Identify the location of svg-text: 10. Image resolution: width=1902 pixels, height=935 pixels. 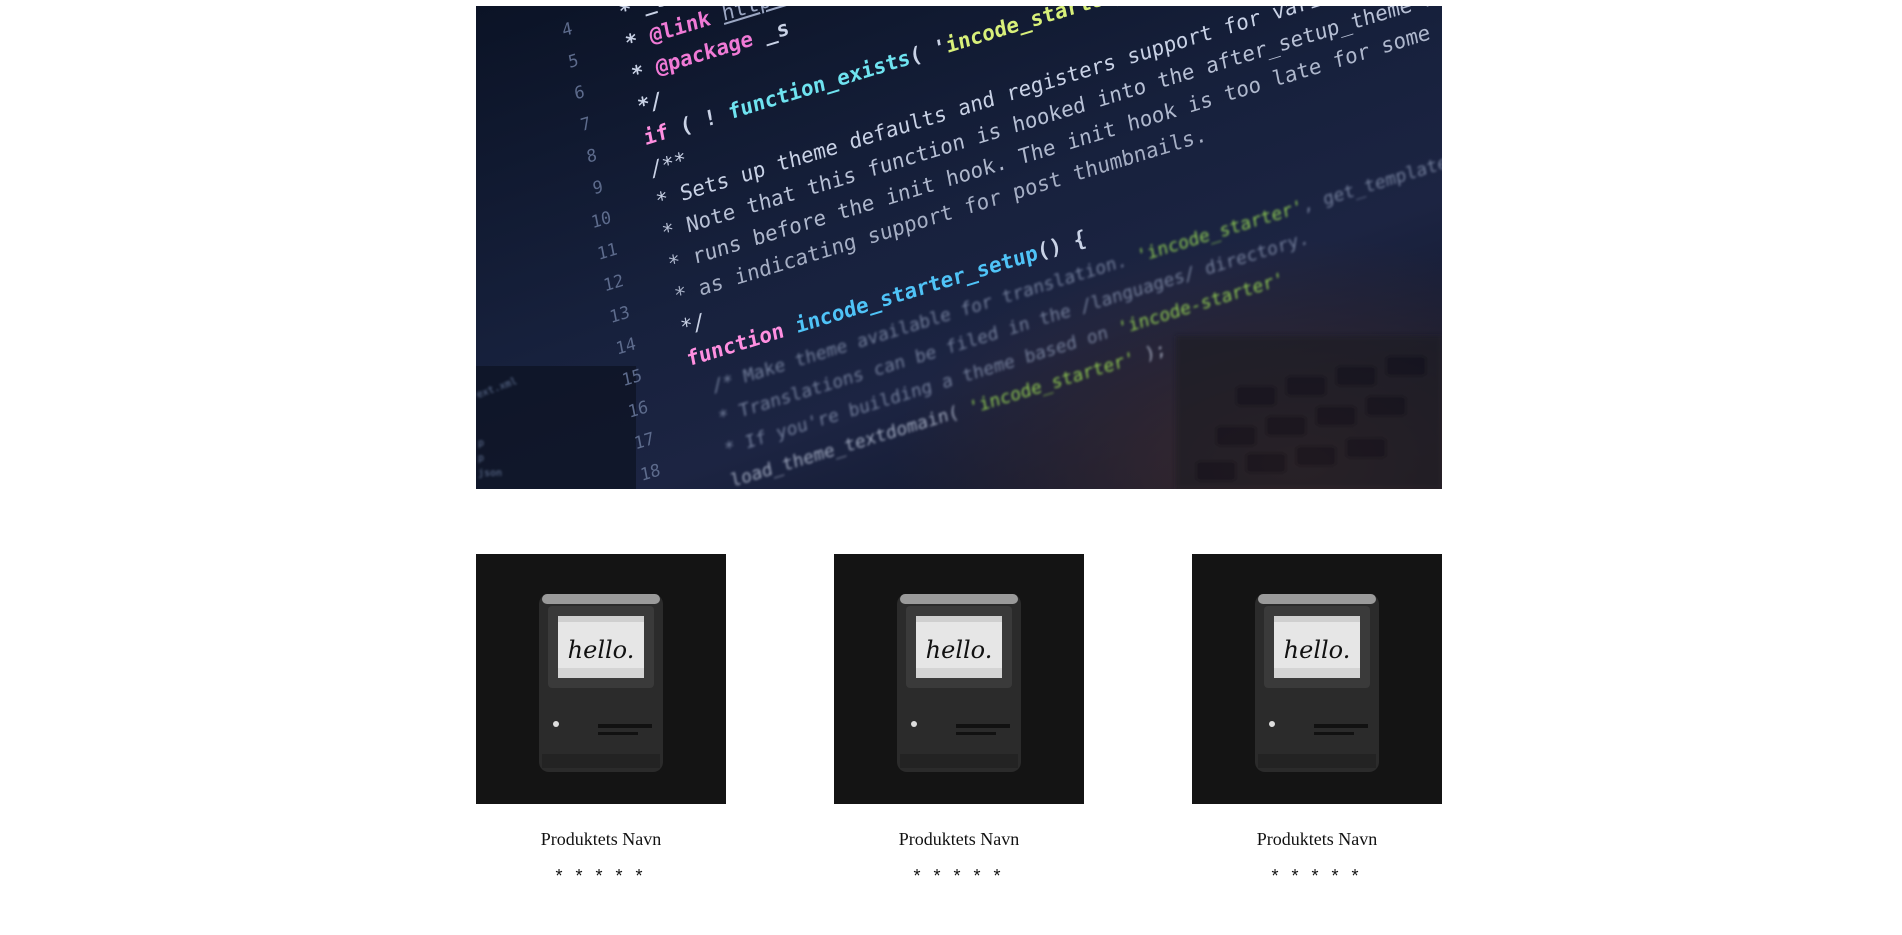
(601, 221).